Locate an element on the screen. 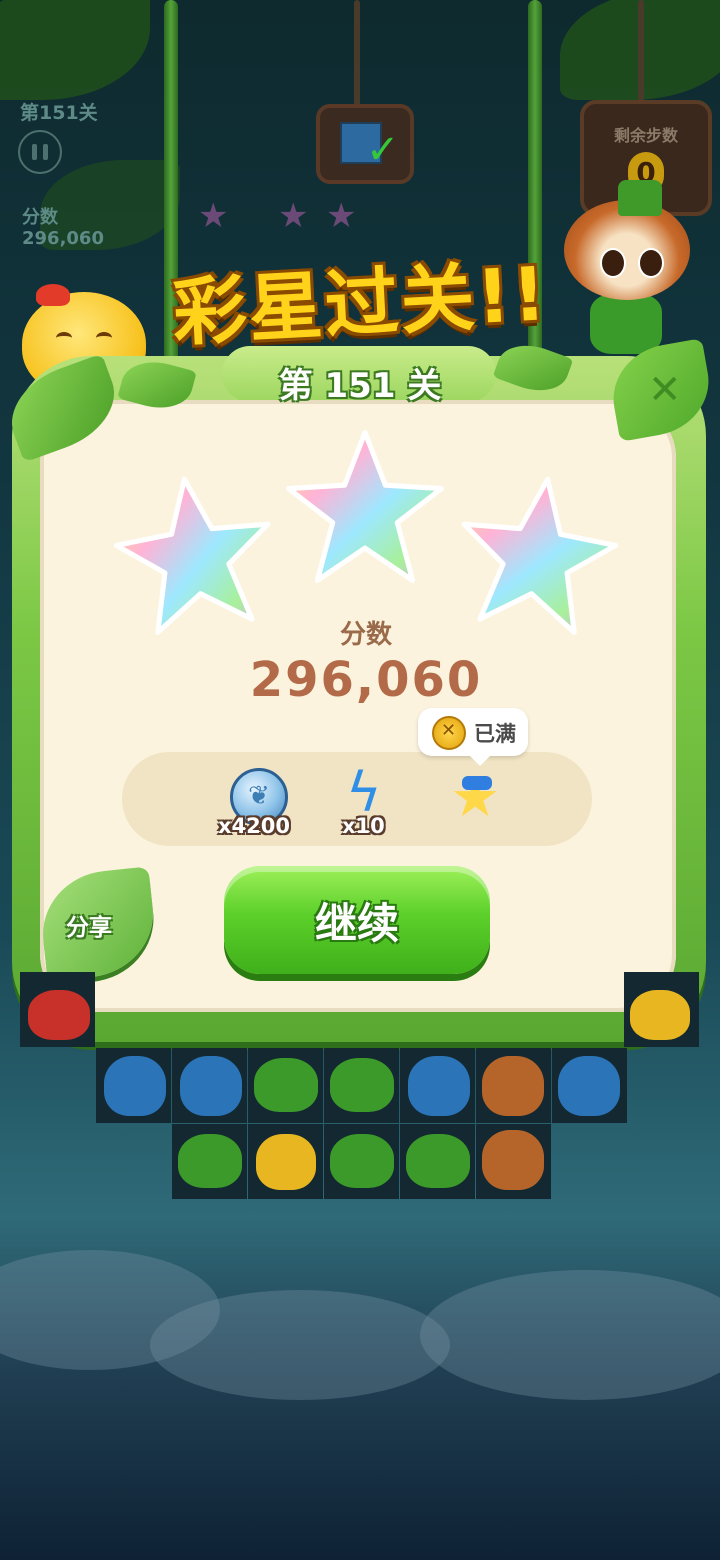 Image resolution: width=720 pixels, height=1560 pixels. hud-score-value: 296,060 is located at coordinates (63, 238).